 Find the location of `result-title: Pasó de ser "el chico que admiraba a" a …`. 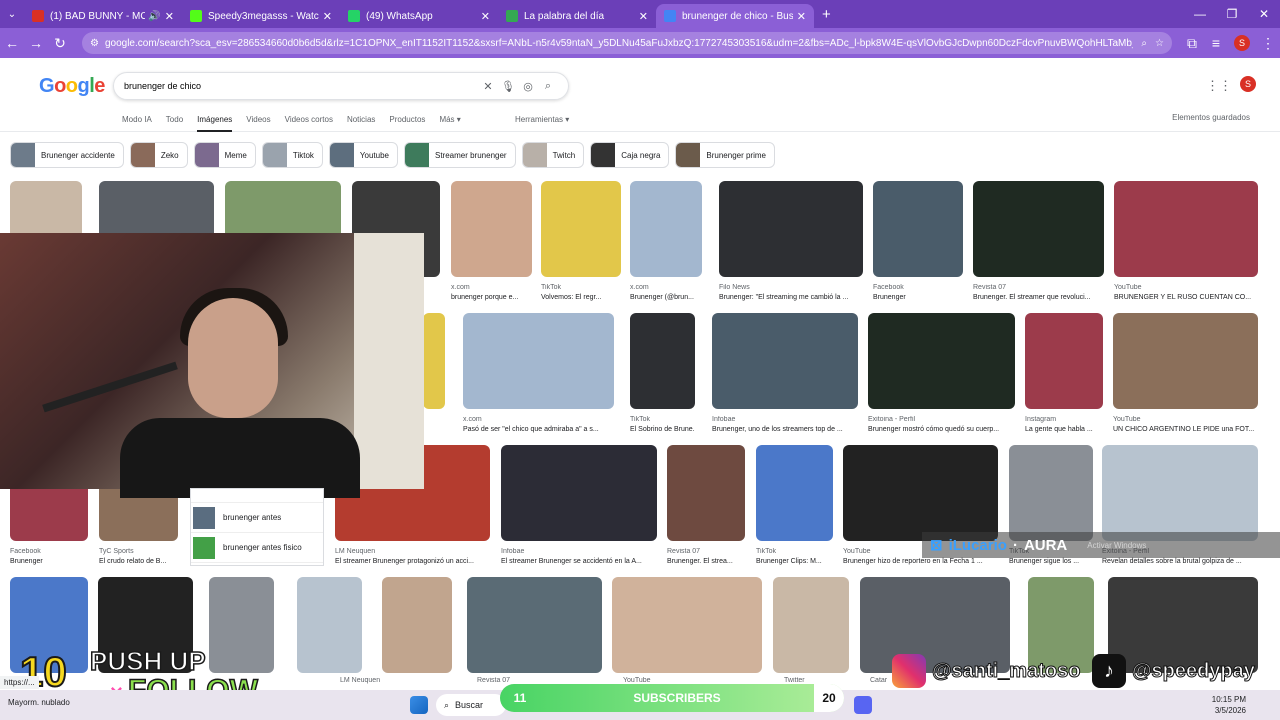

result-title: Pasó de ser "el chico que admiraba a" a … is located at coordinates (538, 429).